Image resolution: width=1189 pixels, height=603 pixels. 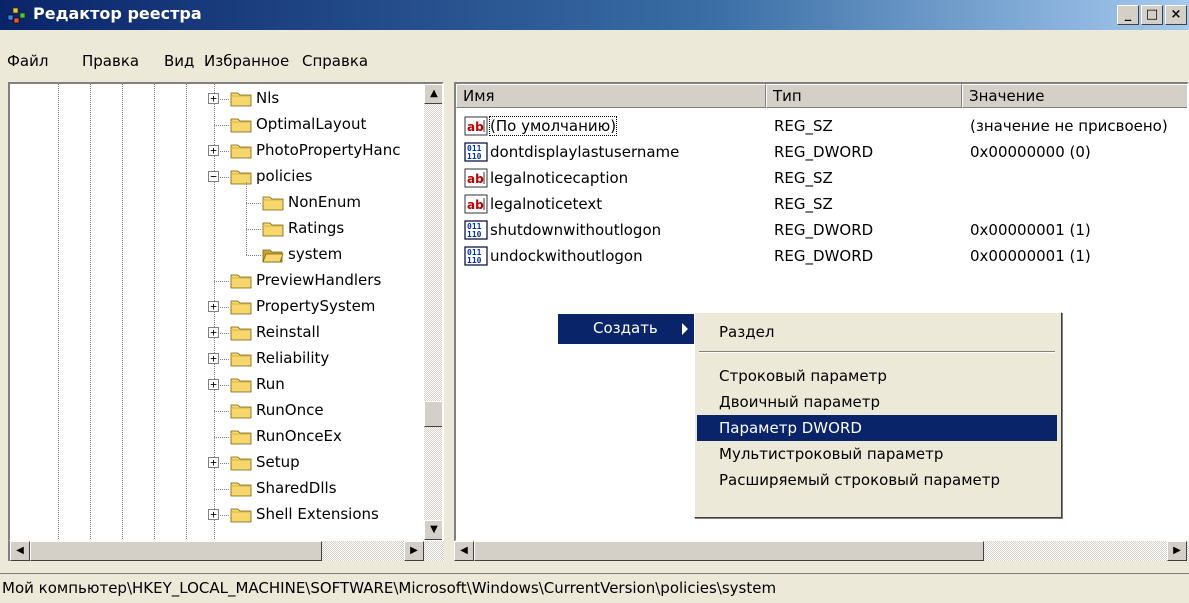 I want to click on scroll-down-arrow-icon: ▼, so click(x=433, y=530).